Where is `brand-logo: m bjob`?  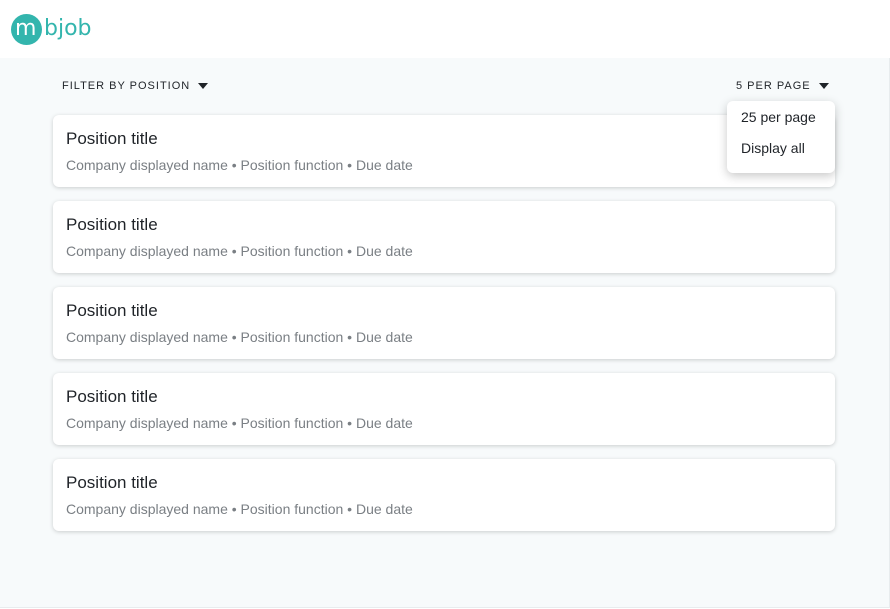
brand-logo: m bjob is located at coordinates (51, 29).